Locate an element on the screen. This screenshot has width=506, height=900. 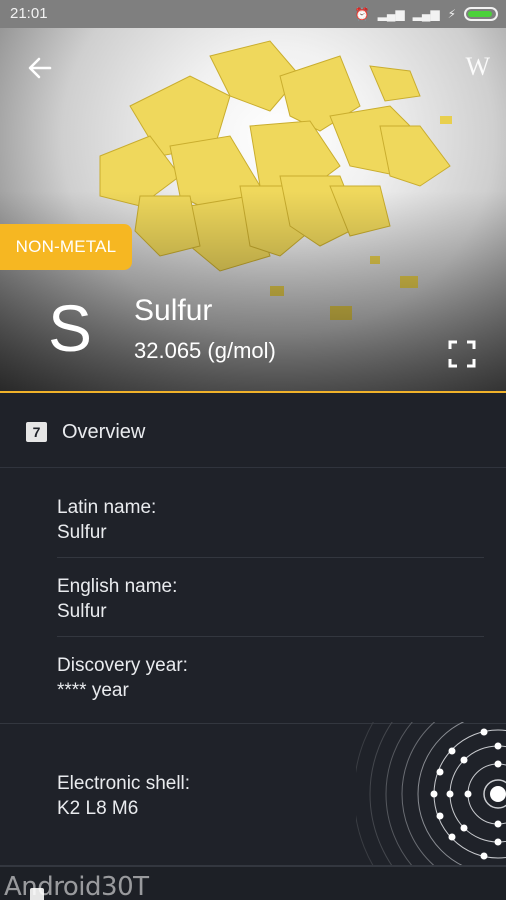
back-button is located at coordinates (40, 68).